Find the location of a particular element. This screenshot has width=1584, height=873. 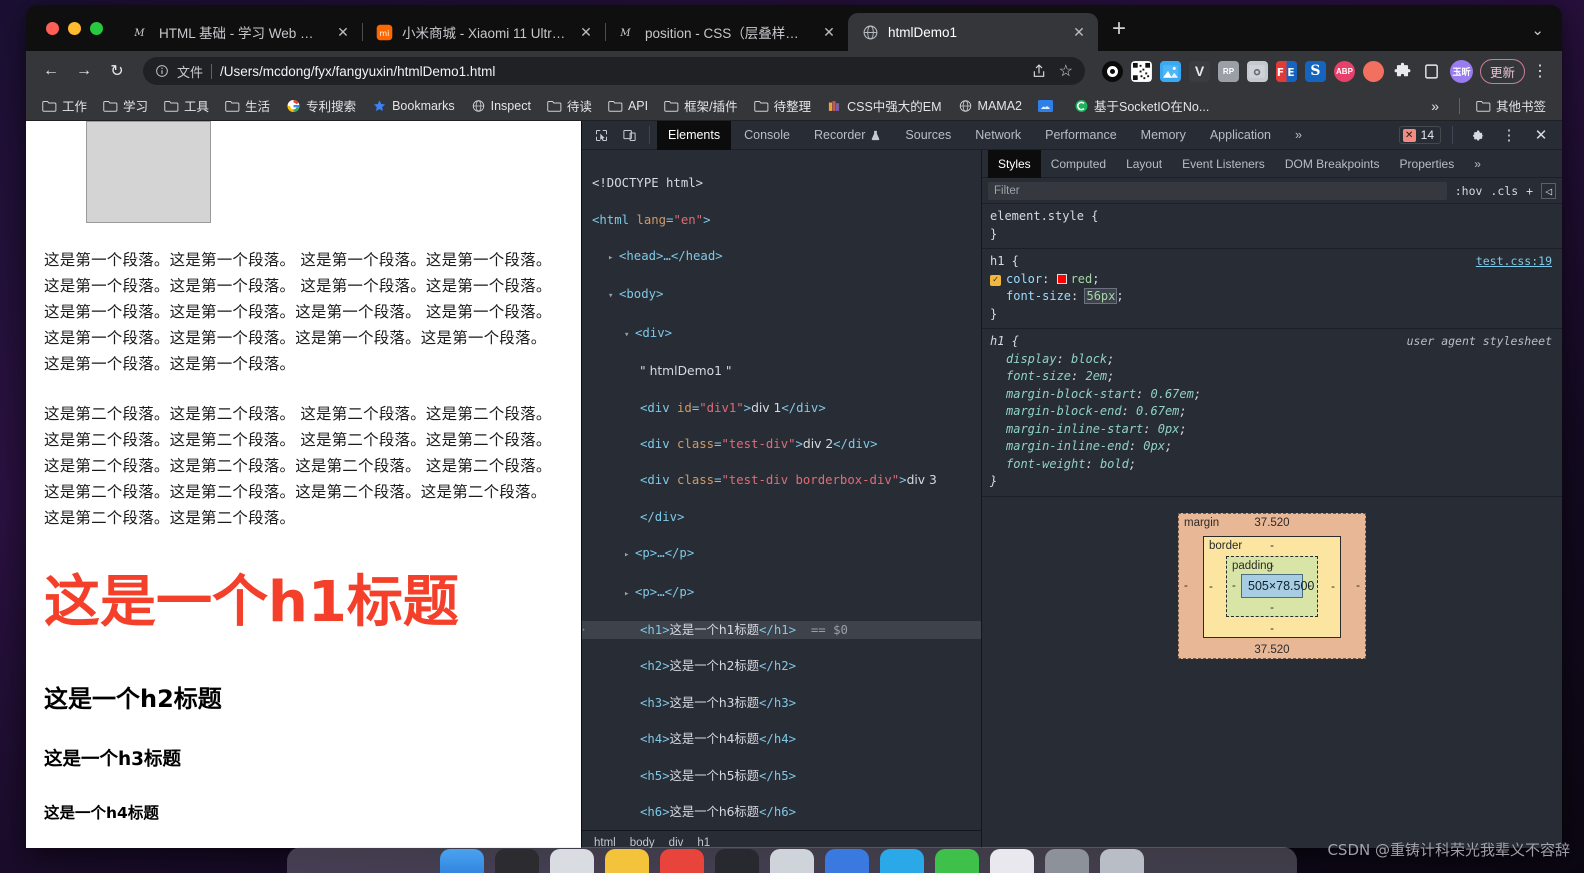

maximize-window-button is located at coordinates (96, 28).